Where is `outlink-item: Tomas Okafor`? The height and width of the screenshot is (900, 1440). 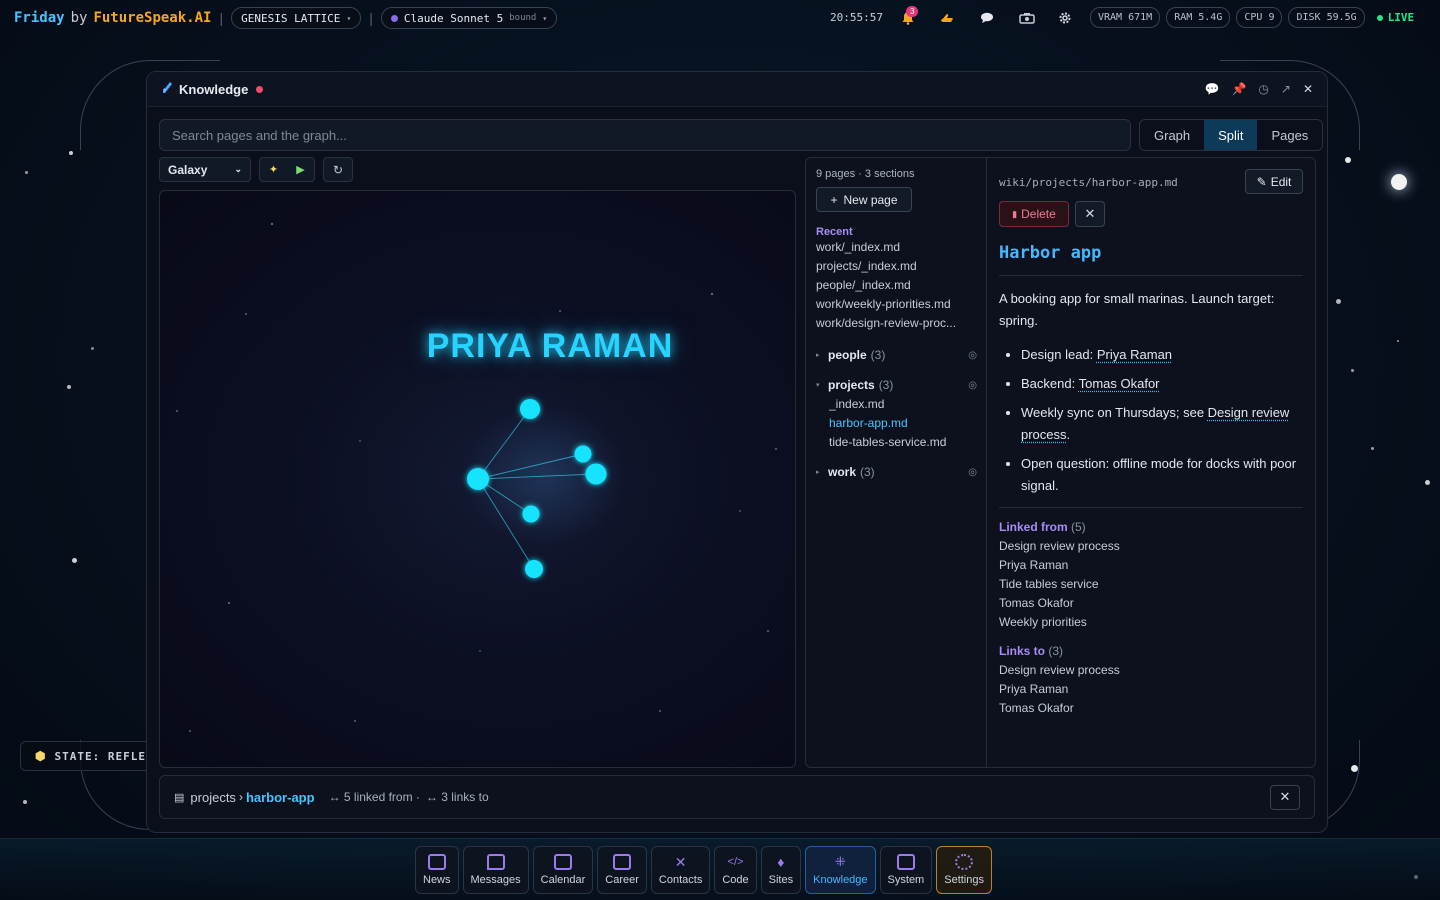
outlink-item: Tomas Okafor is located at coordinates (1151, 708).